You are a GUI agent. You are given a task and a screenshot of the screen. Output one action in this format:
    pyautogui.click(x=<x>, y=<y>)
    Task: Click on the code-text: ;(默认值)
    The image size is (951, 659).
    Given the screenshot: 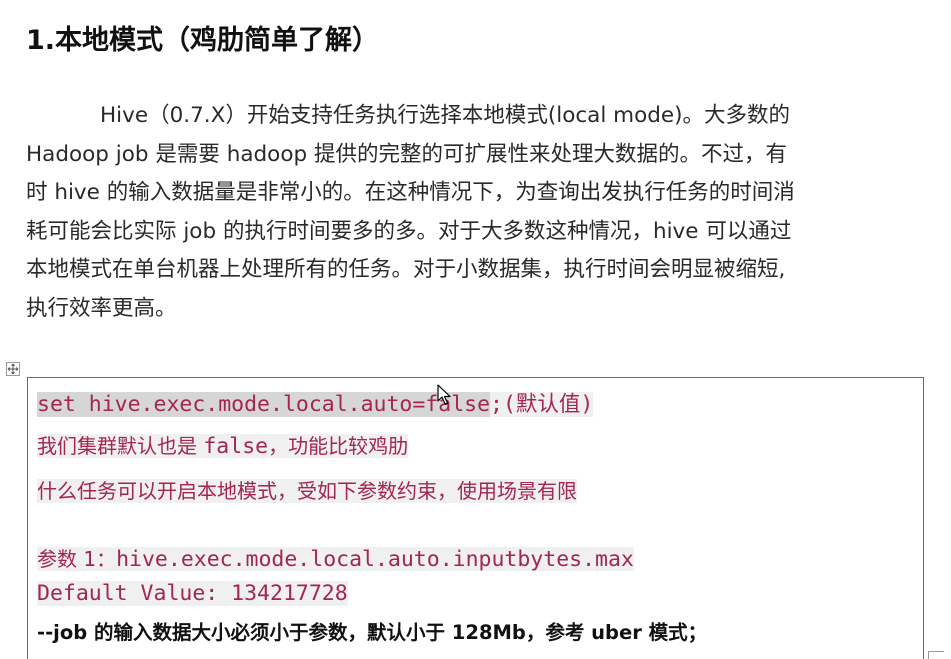 What is the action you would take?
    pyautogui.click(x=542, y=404)
    